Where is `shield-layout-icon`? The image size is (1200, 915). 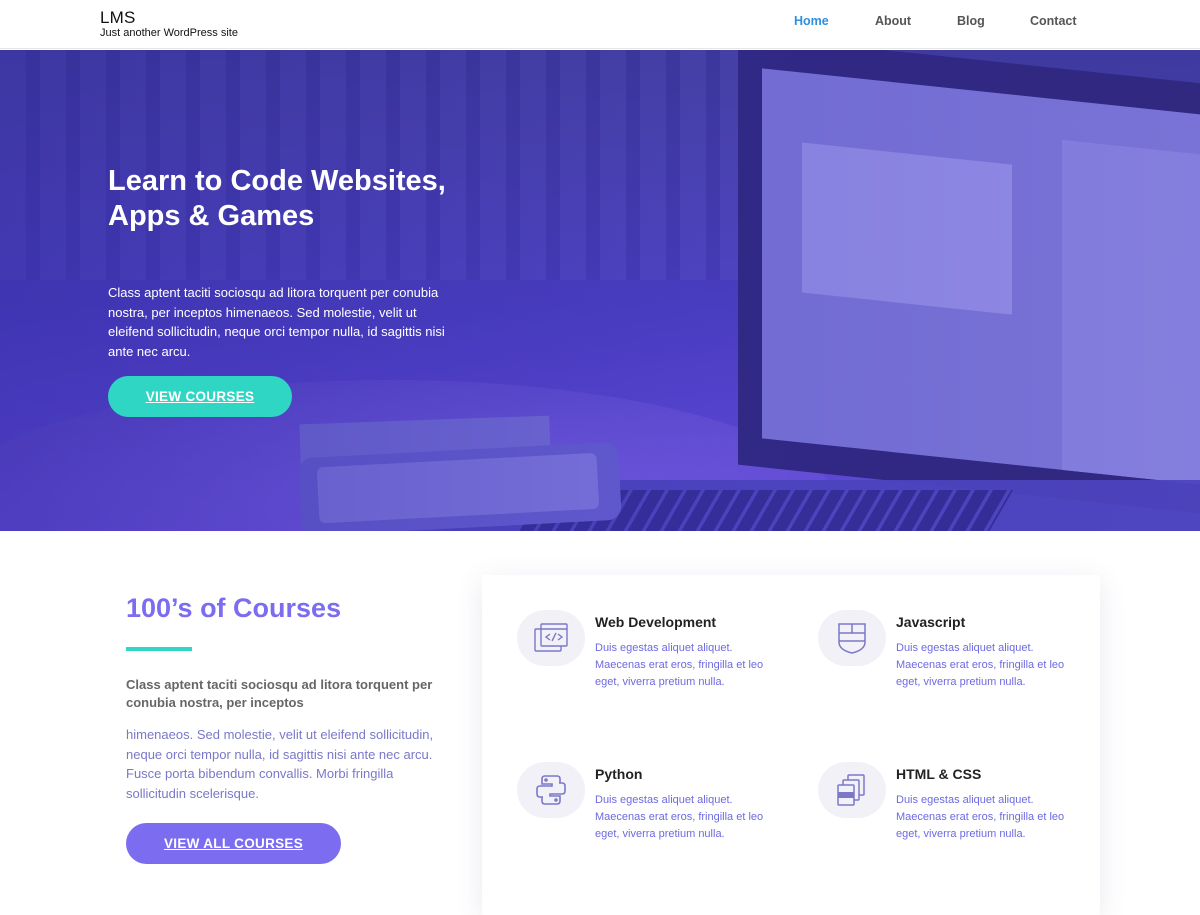
shield-layout-icon is located at coordinates (852, 638).